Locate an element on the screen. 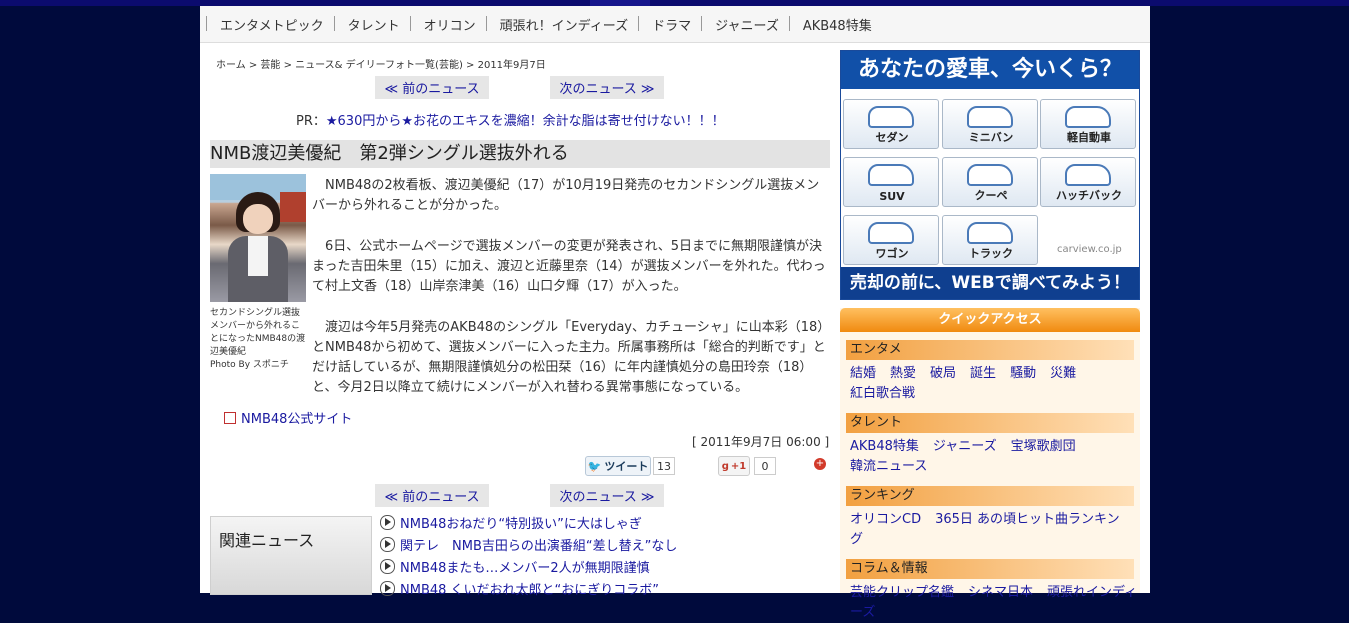 The width and height of the screenshot is (1349, 623). qa-section-talent: タレント is located at coordinates (990, 423).